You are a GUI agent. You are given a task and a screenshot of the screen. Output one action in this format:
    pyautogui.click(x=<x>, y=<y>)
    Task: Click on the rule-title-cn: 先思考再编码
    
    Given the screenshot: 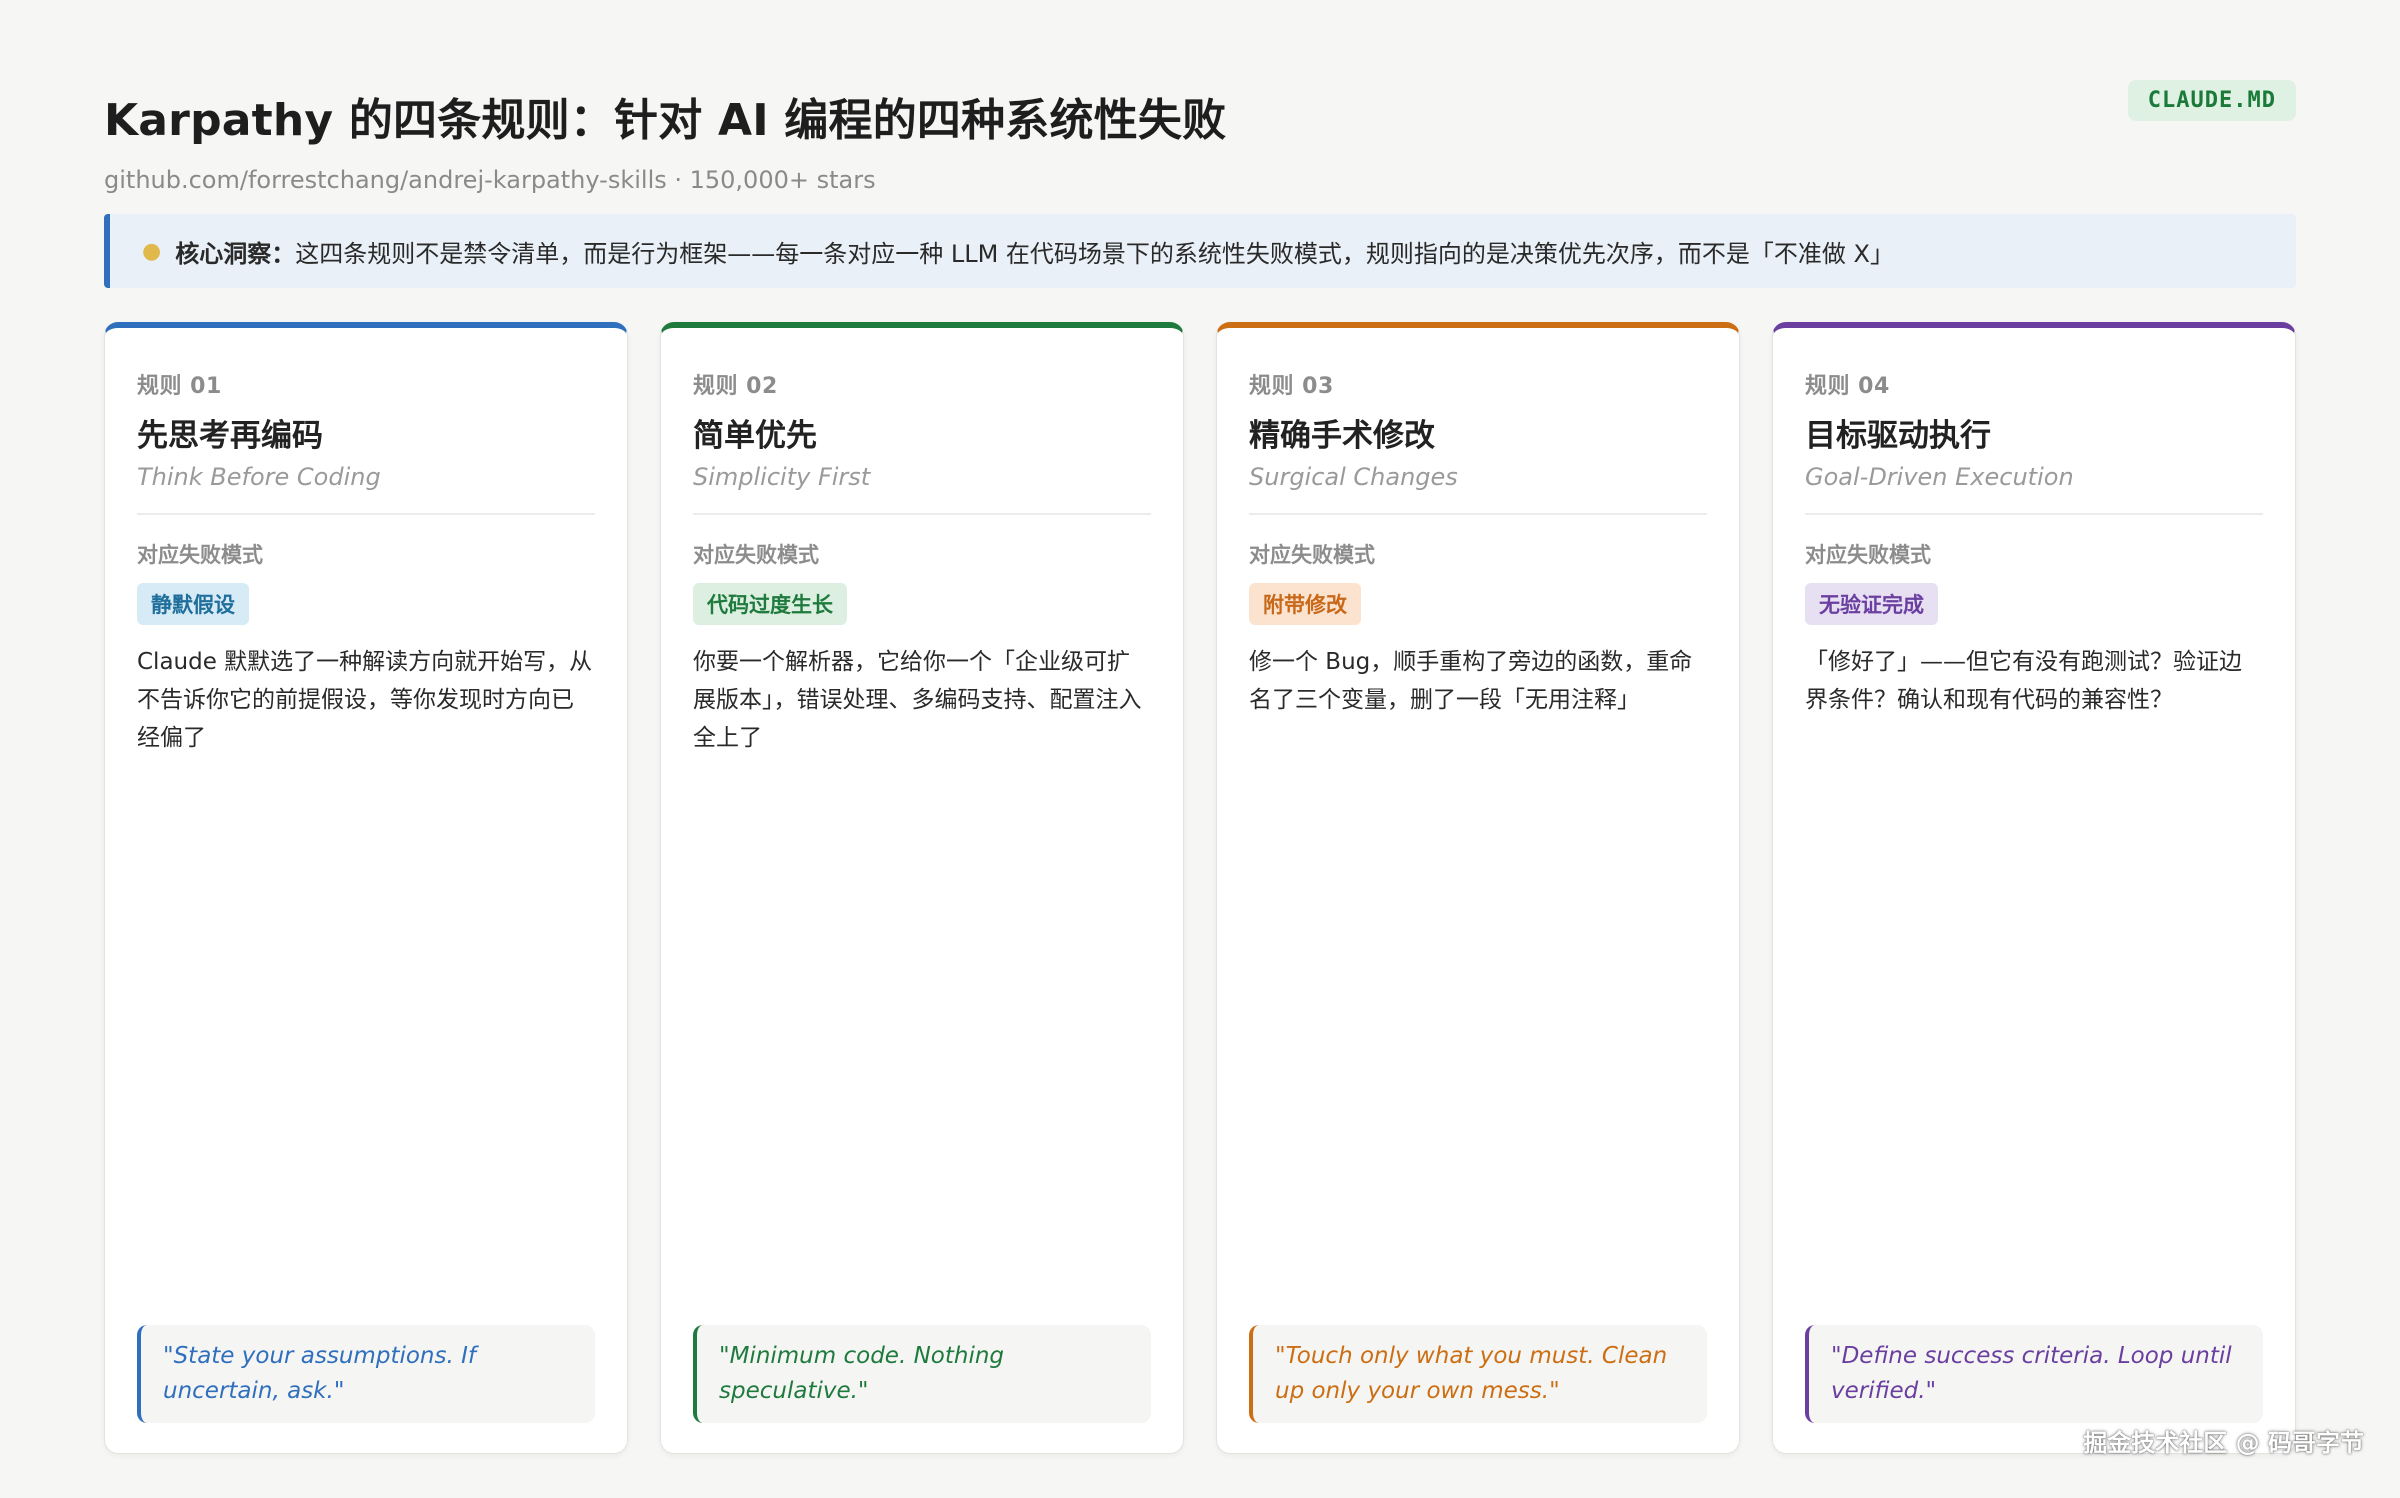 What is the action you would take?
    pyautogui.click(x=230, y=436)
    